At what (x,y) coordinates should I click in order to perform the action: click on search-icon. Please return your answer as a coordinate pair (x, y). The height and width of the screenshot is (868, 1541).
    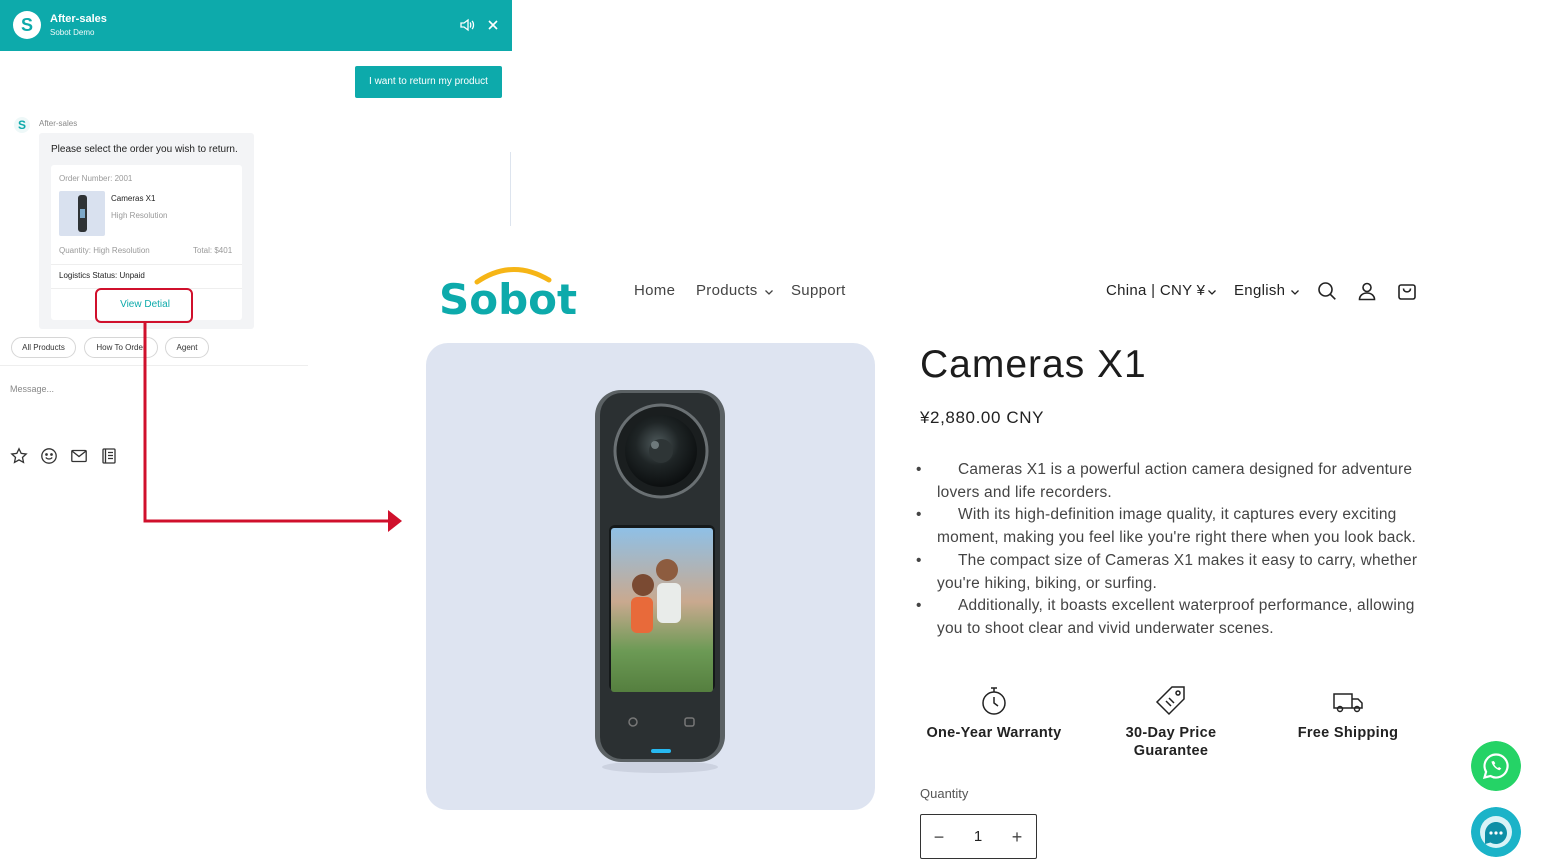
    Looking at the image, I should click on (1327, 291).